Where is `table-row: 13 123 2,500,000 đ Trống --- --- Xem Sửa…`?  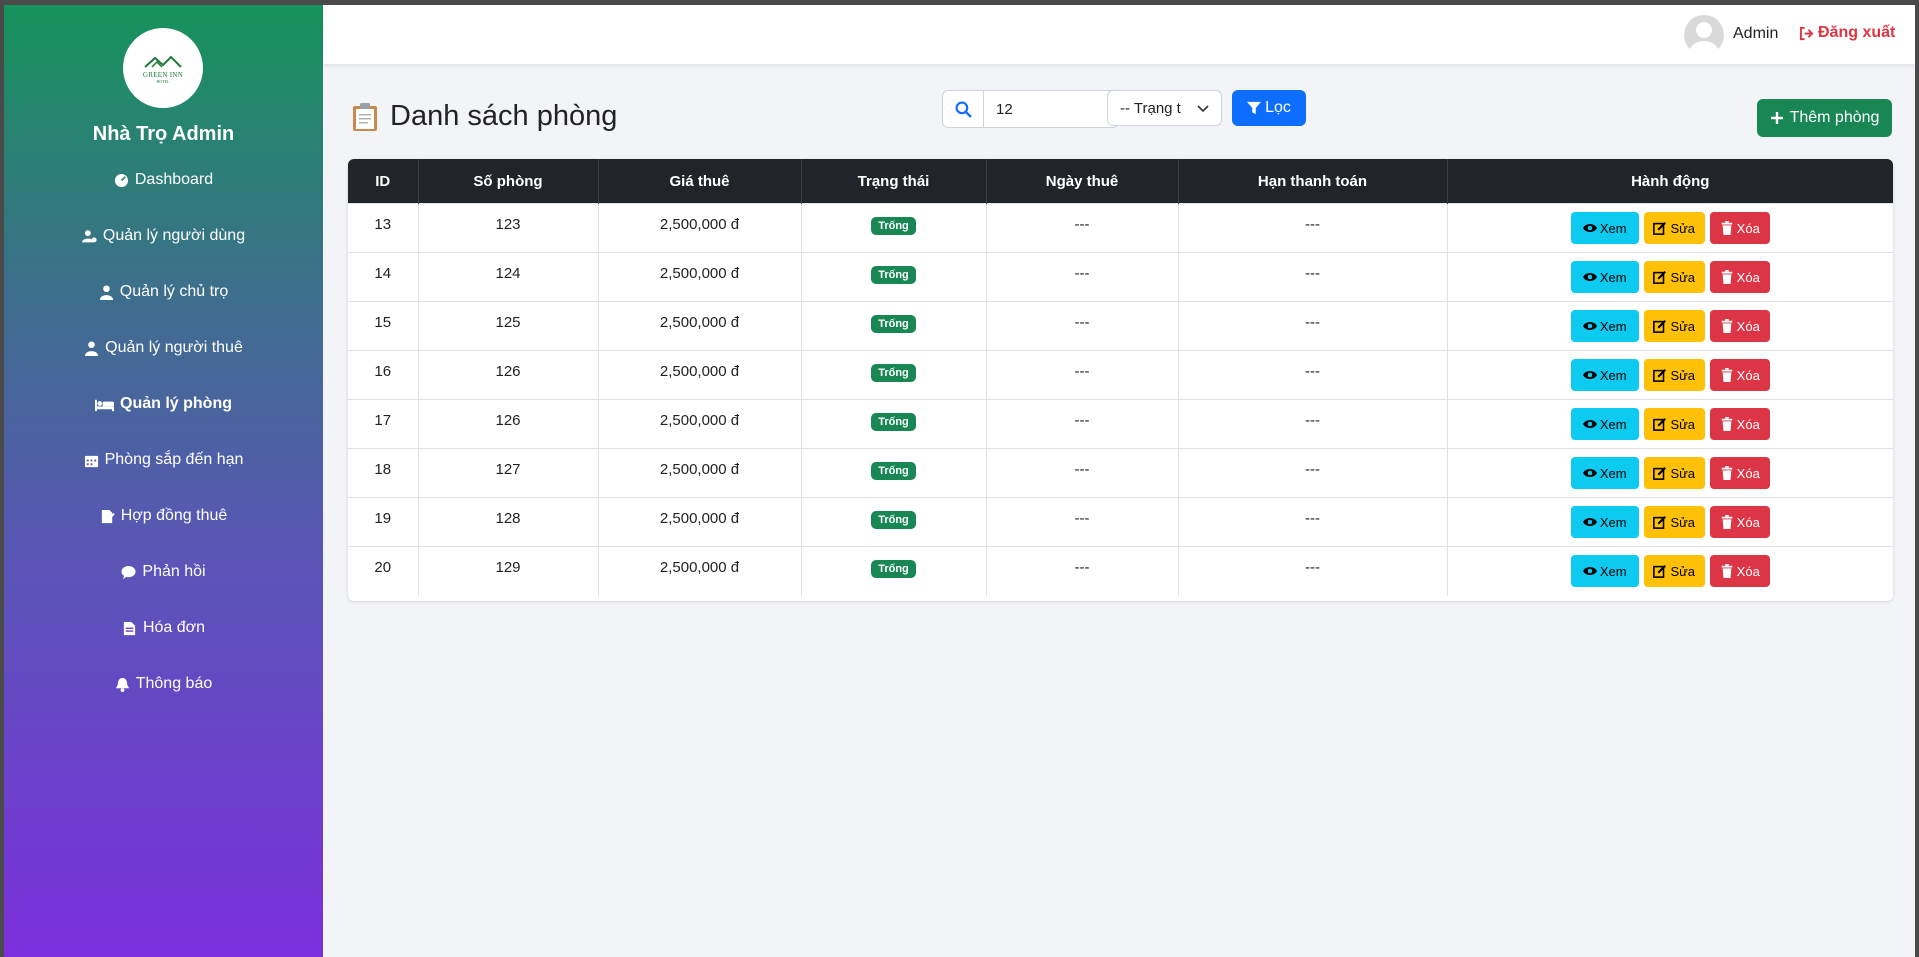 table-row: 13 123 2,500,000 đ Trống --- --- Xem Sửa… is located at coordinates (1120, 228).